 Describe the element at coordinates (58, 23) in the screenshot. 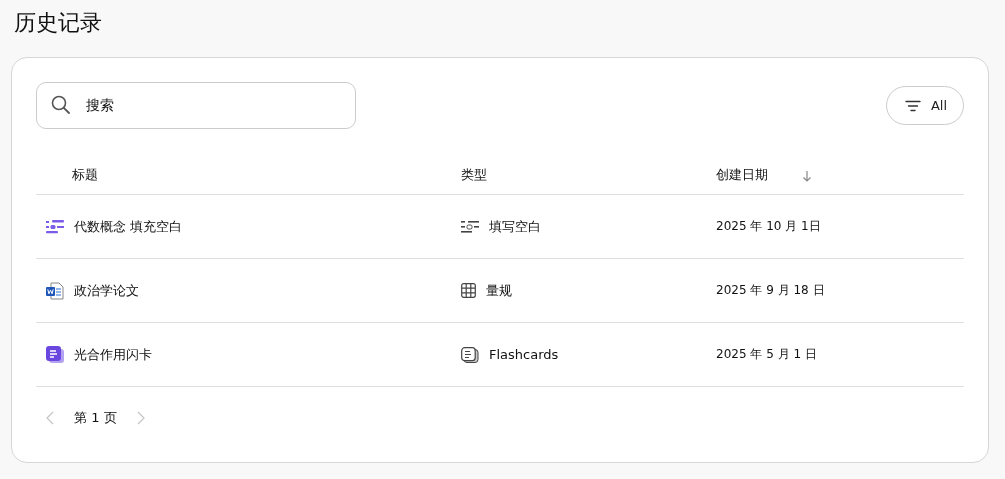

I see `page-title: 历史记录` at that location.